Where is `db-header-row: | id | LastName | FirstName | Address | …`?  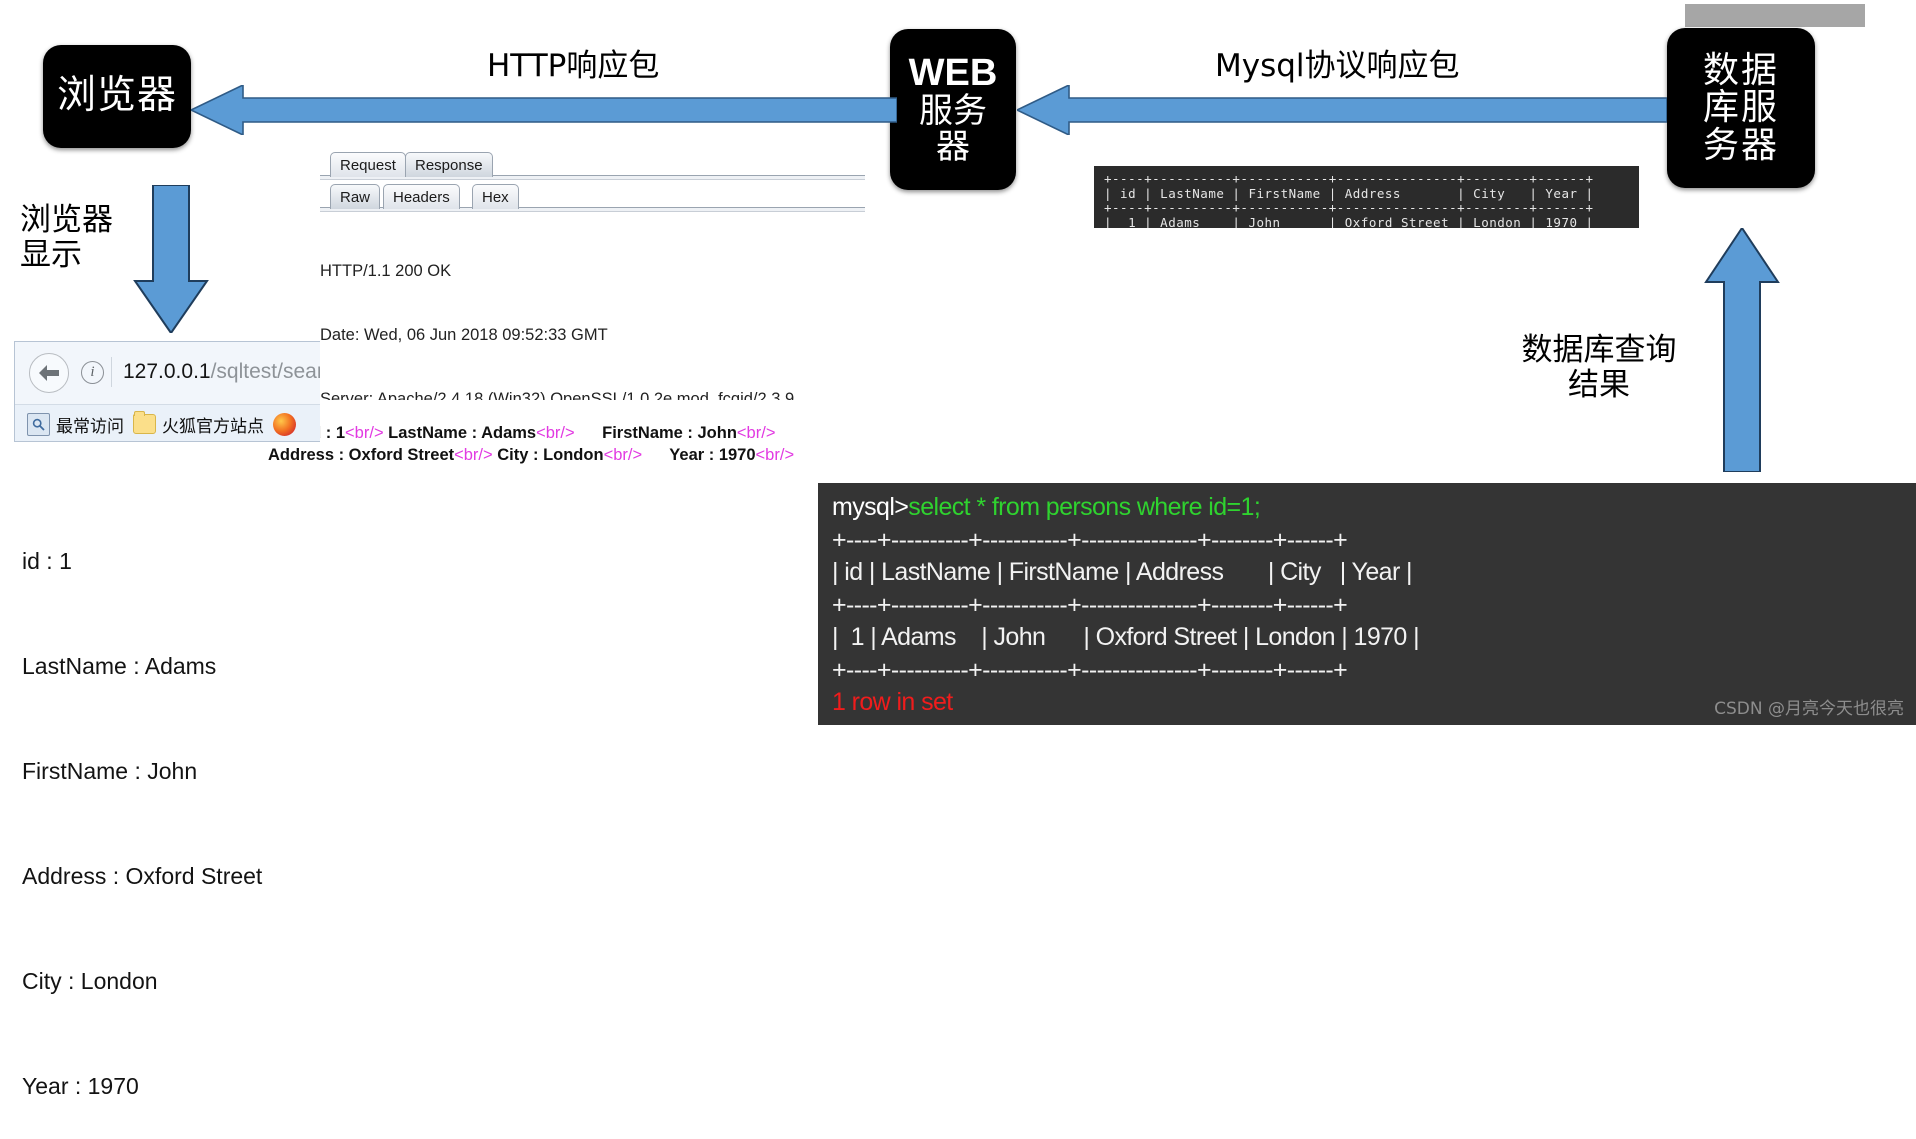 db-header-row: | id | LastName | FirstName | Address | … is located at coordinates (1349, 193).